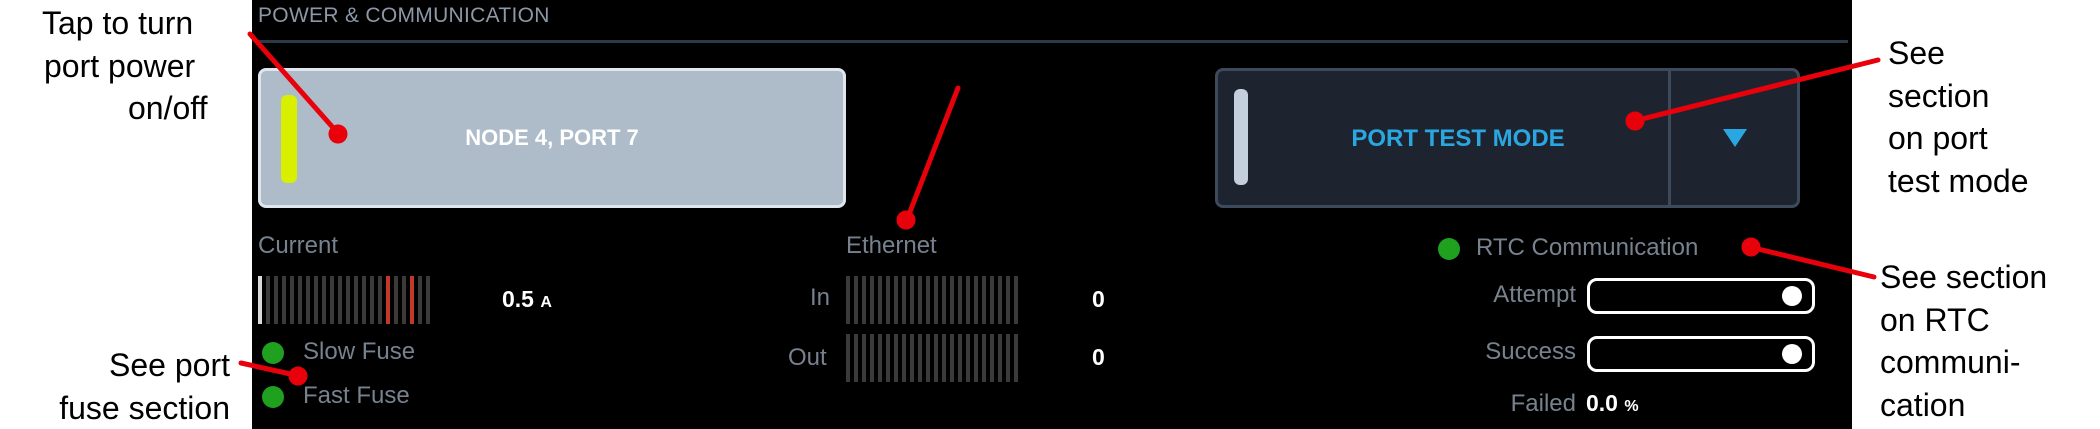 The image size is (2100, 429). I want to click on current-meter, so click(346, 300).